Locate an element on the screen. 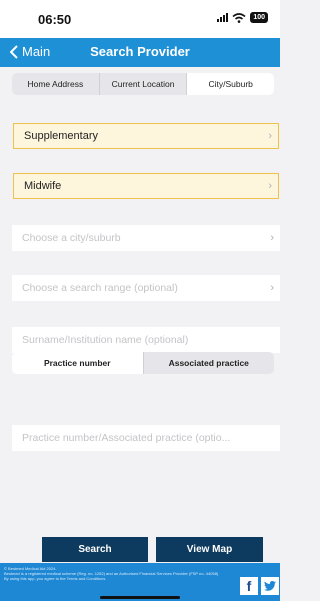  supplementary-selector: Supplementary › is located at coordinates (146, 136).